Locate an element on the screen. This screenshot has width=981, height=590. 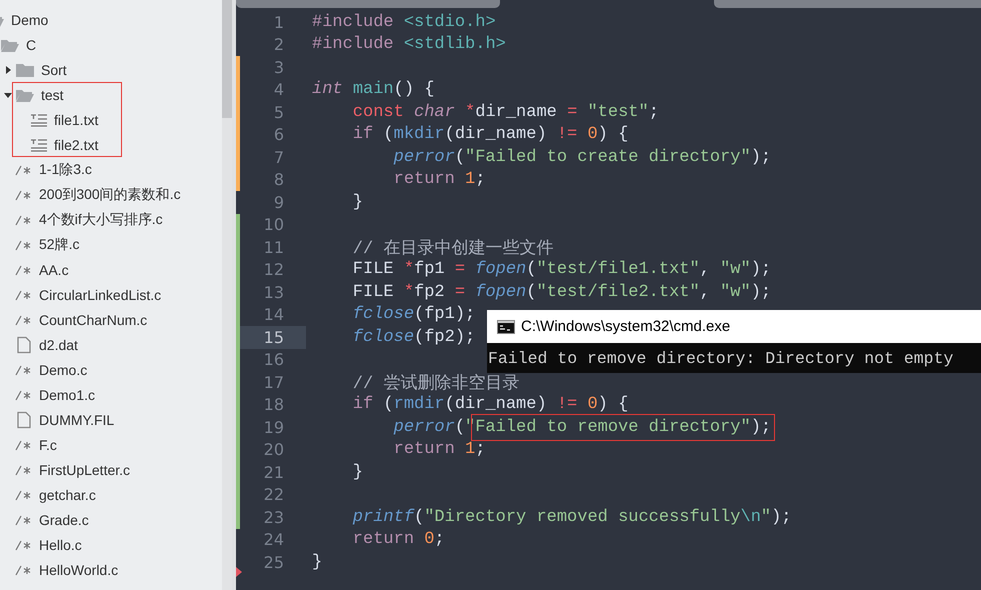
line-number: 6 is located at coordinates (278, 134).